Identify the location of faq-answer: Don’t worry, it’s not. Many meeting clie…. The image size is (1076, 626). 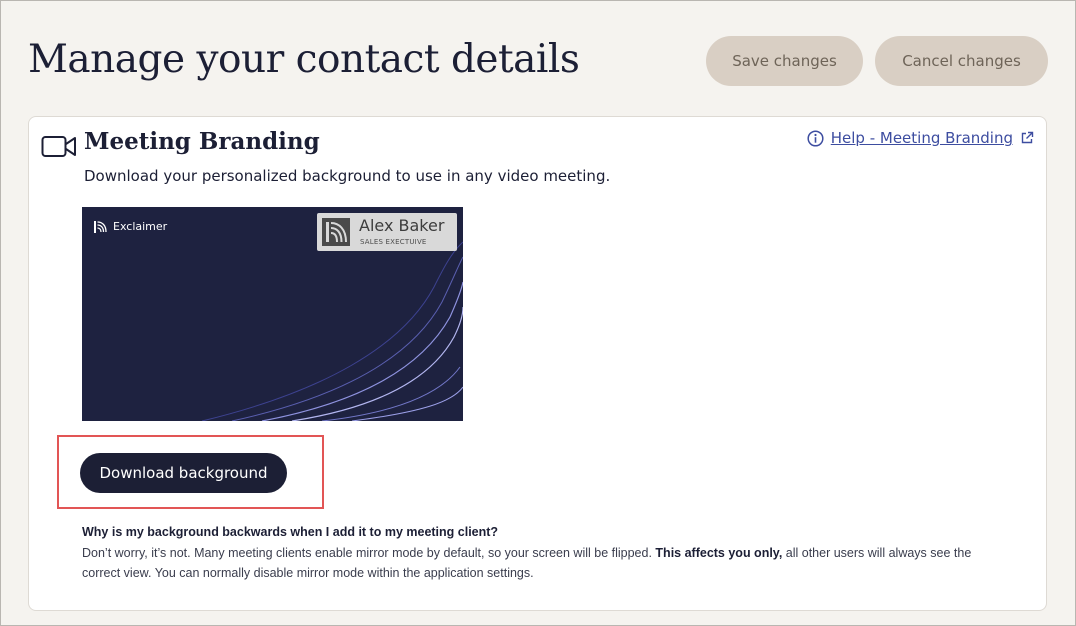
(547, 563).